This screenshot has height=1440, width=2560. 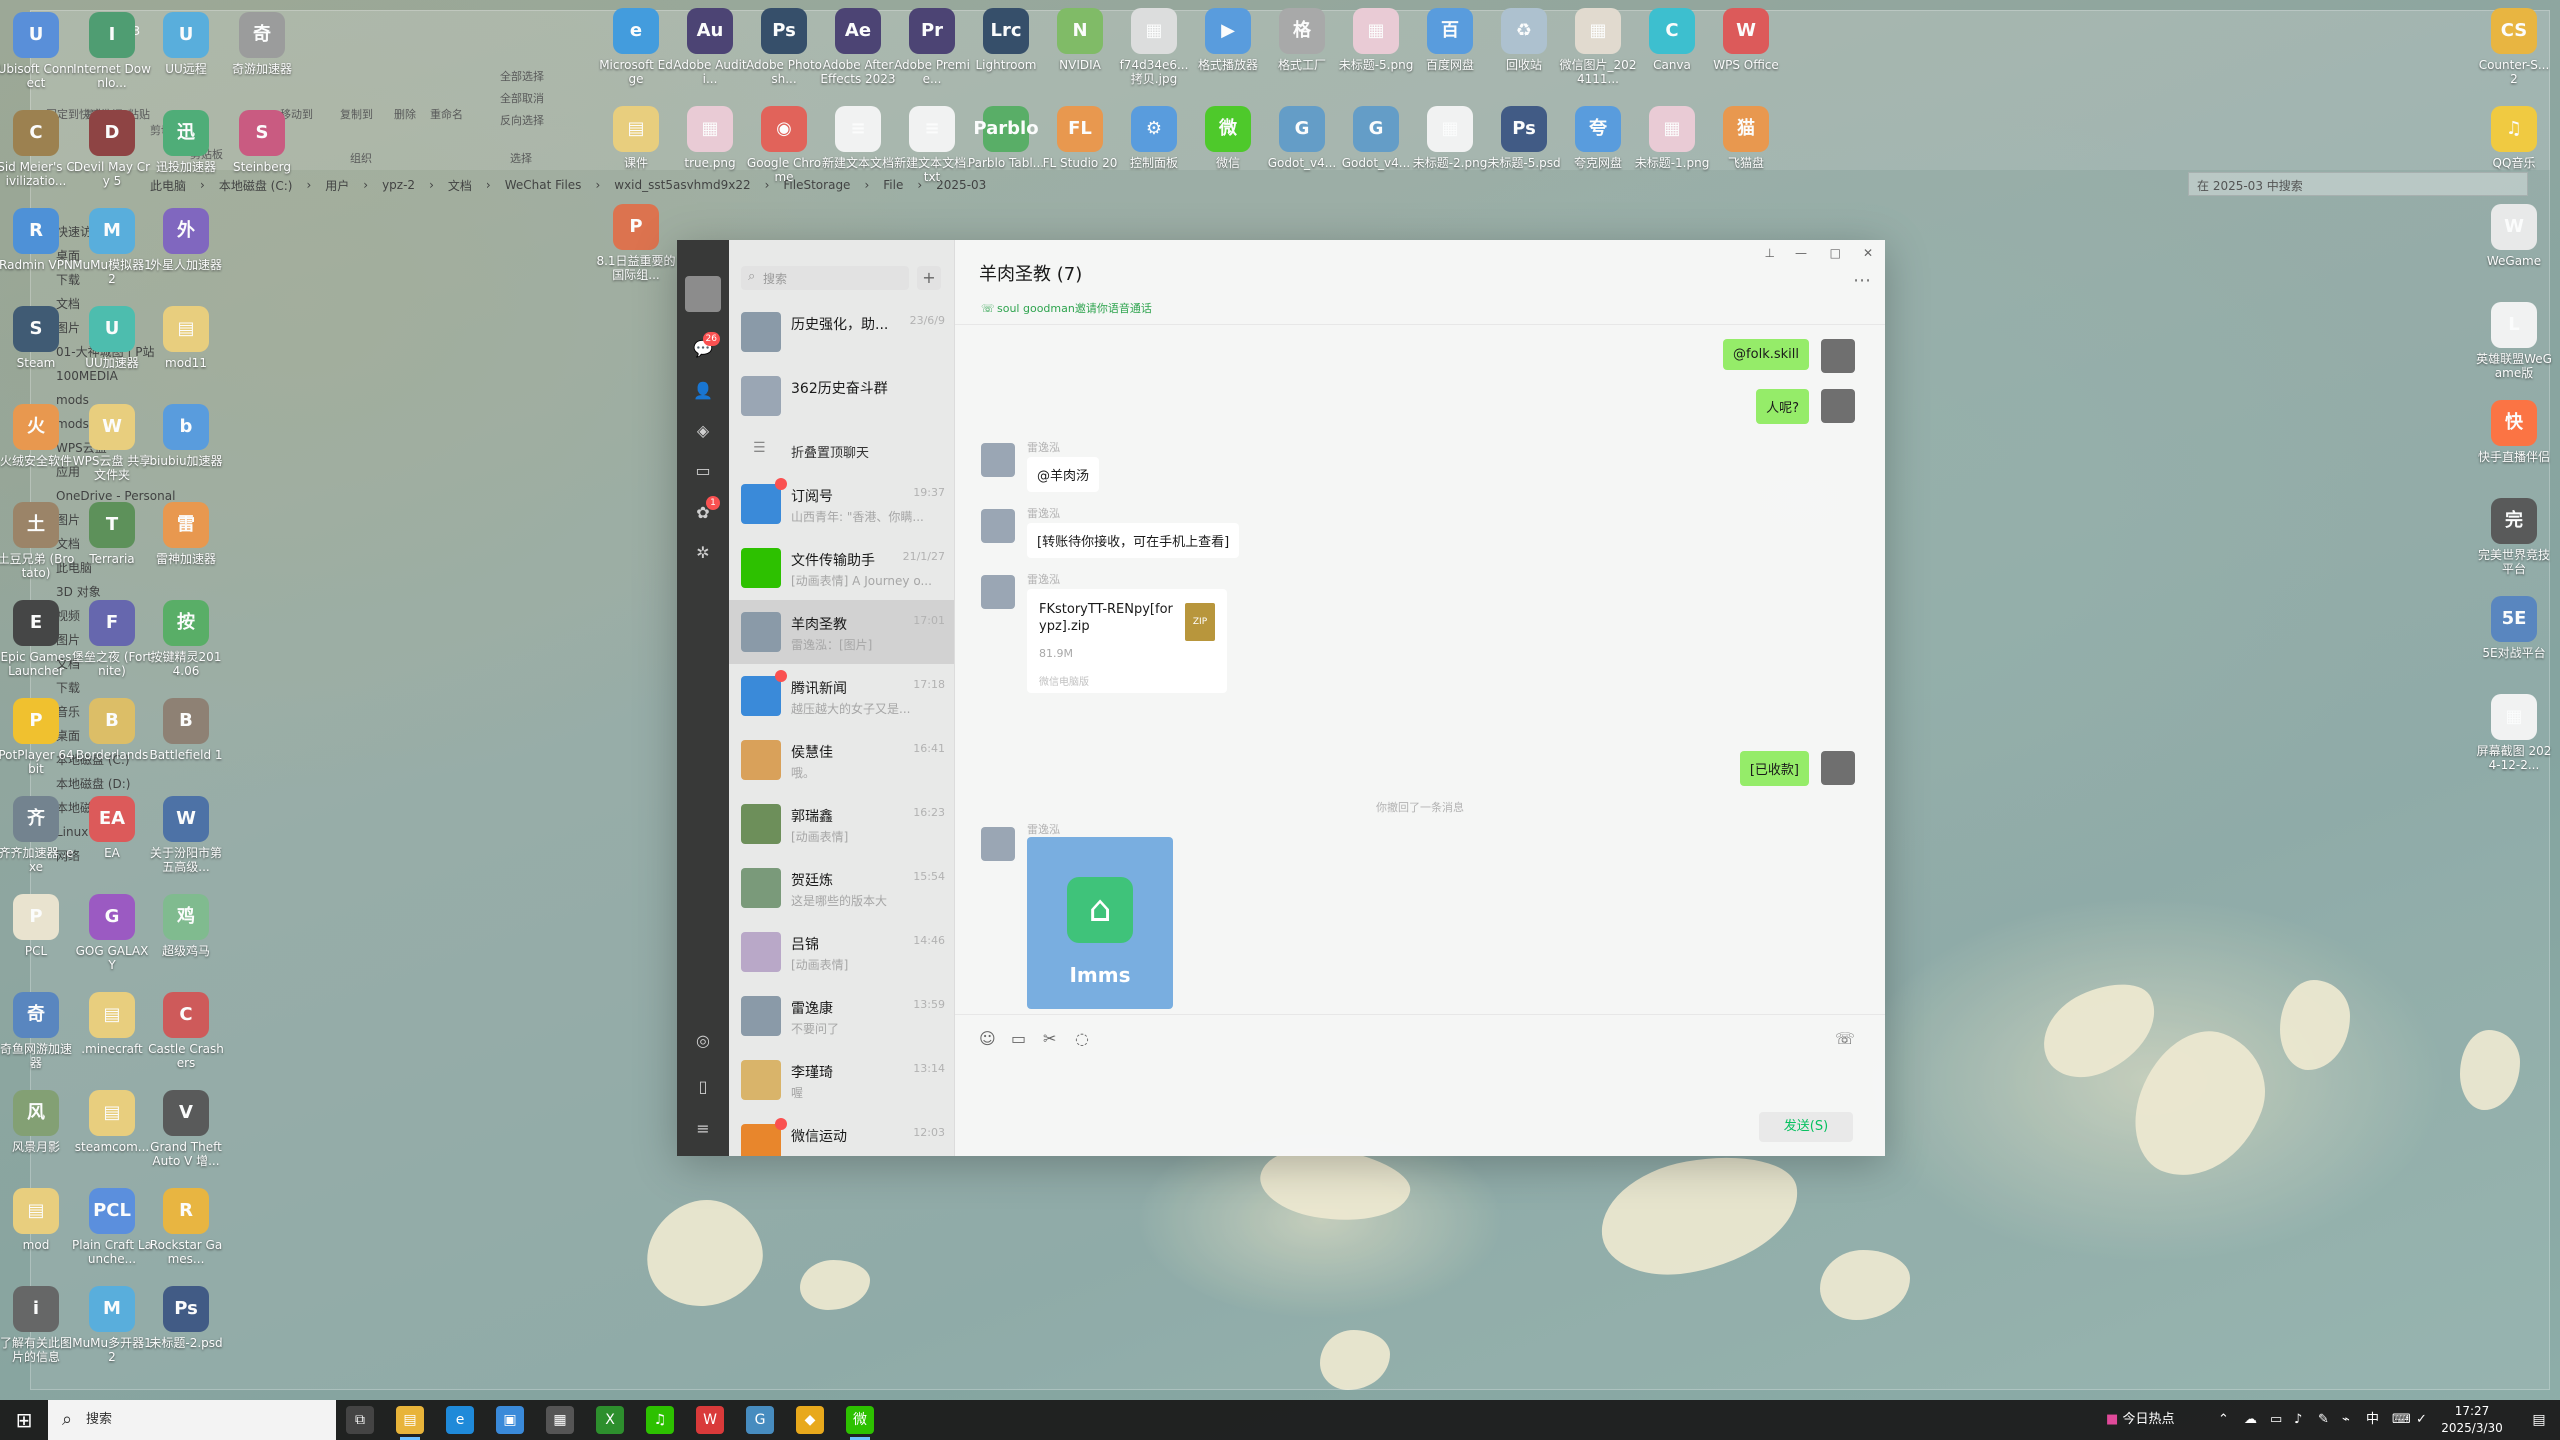 I want to click on desktop-icon: 雷雷神加速器, so click(x=186, y=534).